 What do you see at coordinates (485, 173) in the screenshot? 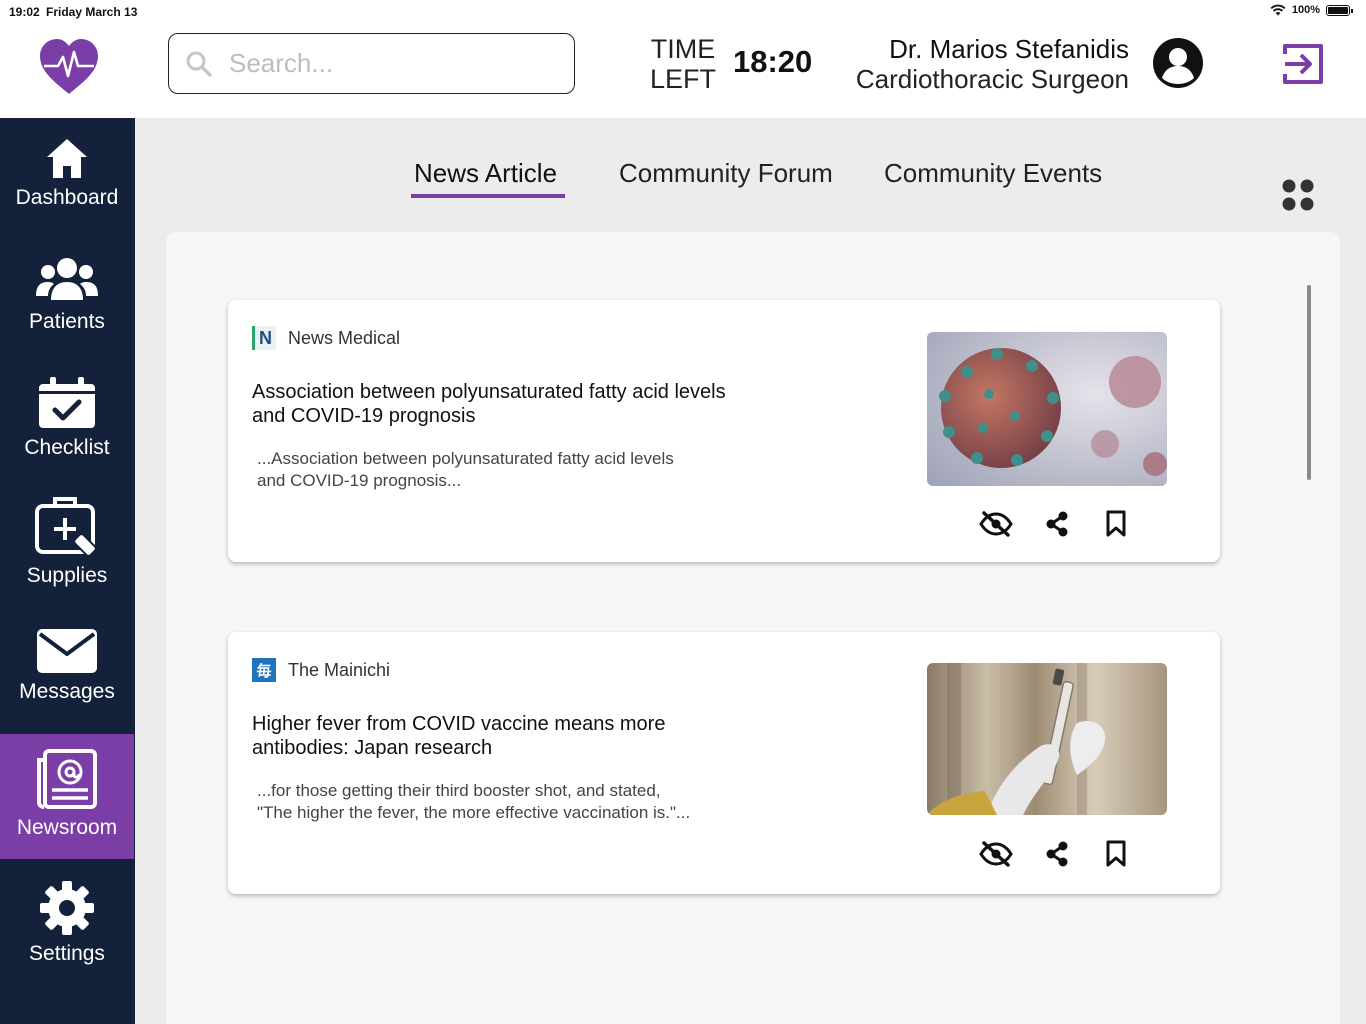
I see `tab-news-article: News Article` at bounding box center [485, 173].